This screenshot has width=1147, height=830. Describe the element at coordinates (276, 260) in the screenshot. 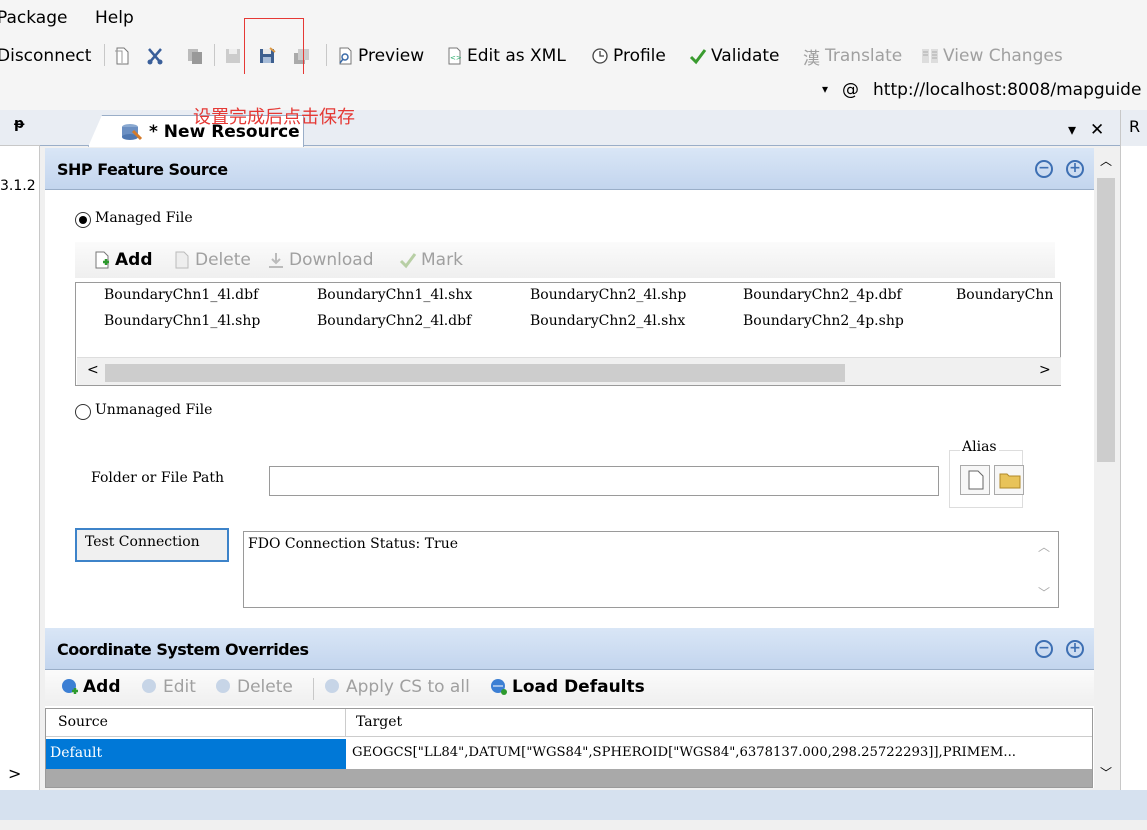

I see `download-icon` at that location.